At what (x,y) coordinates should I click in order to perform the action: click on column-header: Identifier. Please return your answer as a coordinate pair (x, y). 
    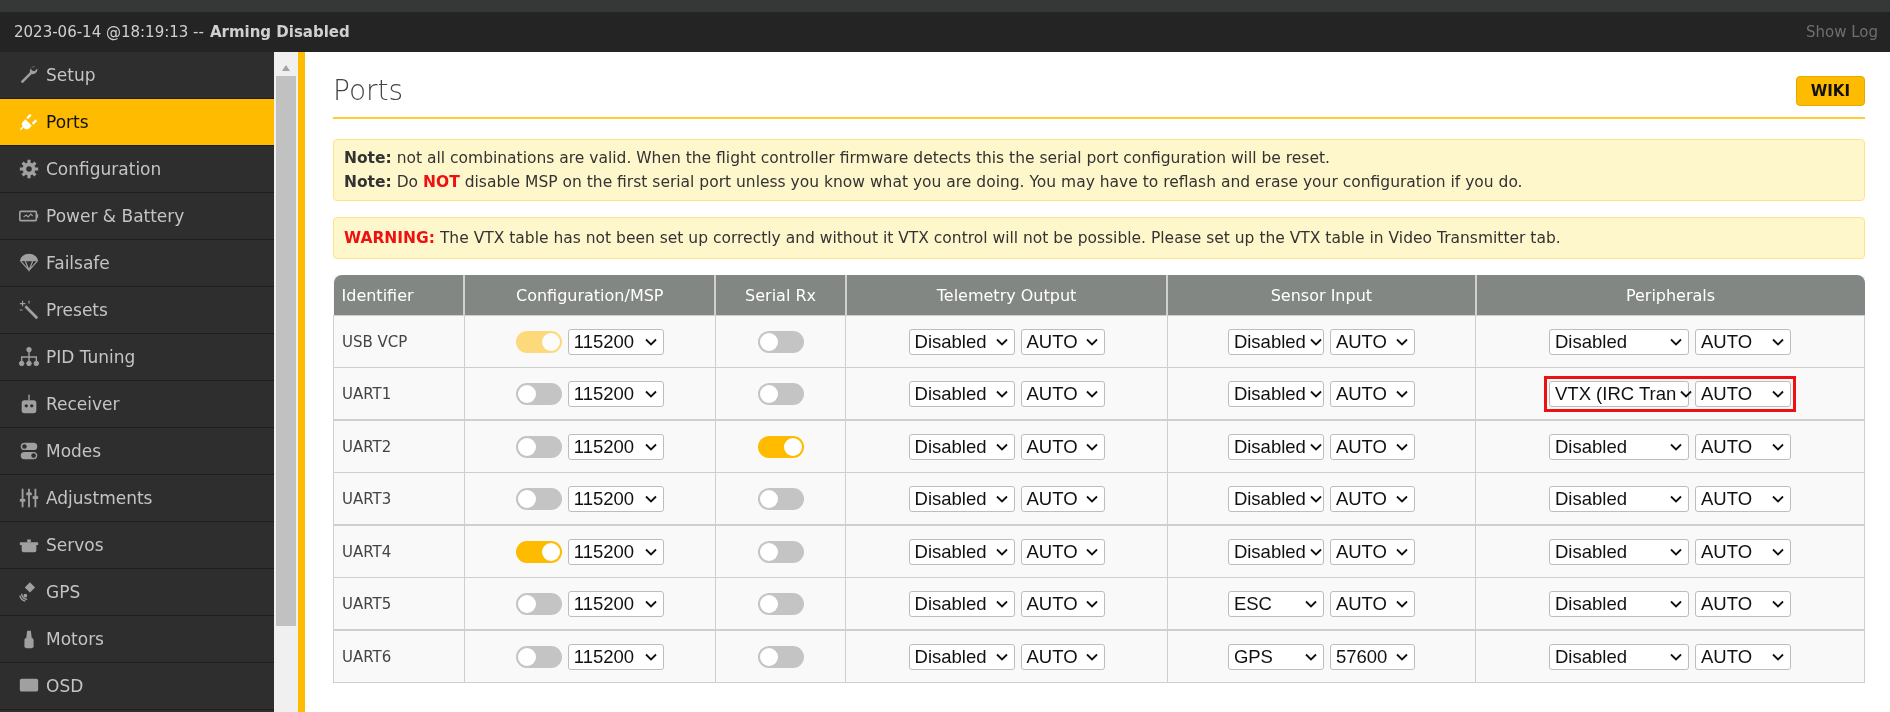
    Looking at the image, I should click on (399, 295).